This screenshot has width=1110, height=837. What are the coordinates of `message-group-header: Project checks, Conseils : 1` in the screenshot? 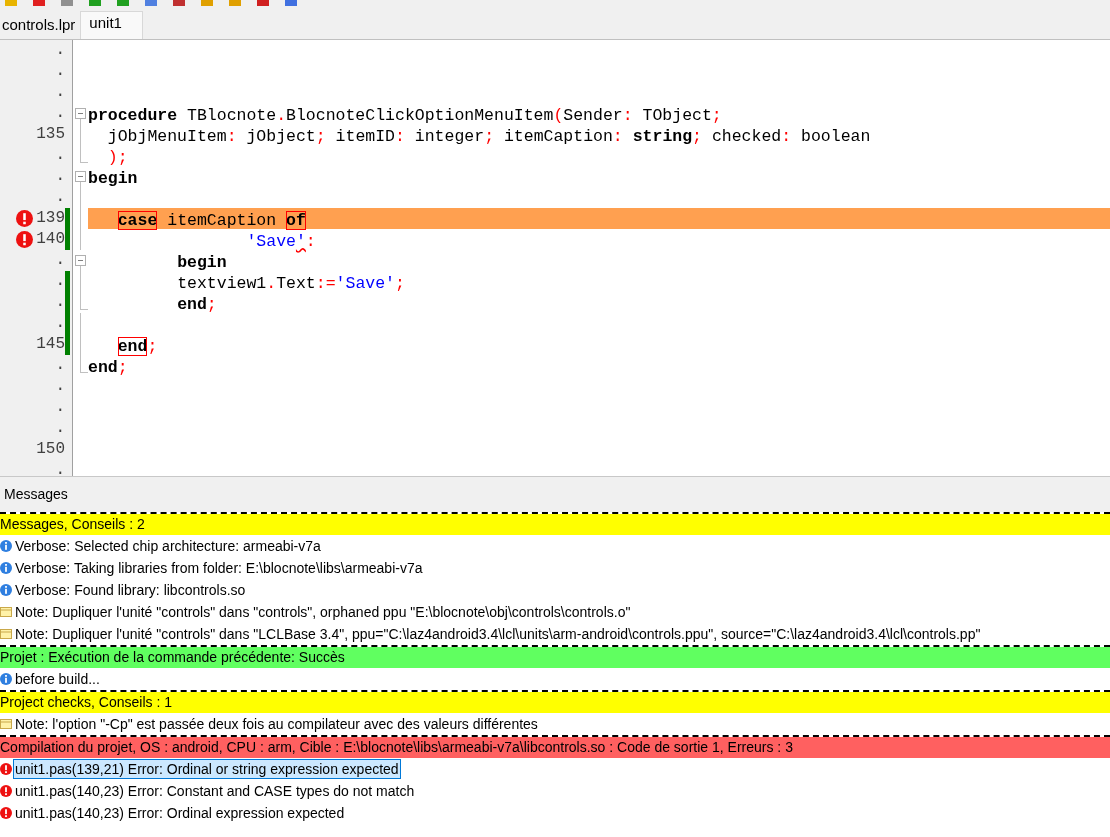 It's located at (555, 702).